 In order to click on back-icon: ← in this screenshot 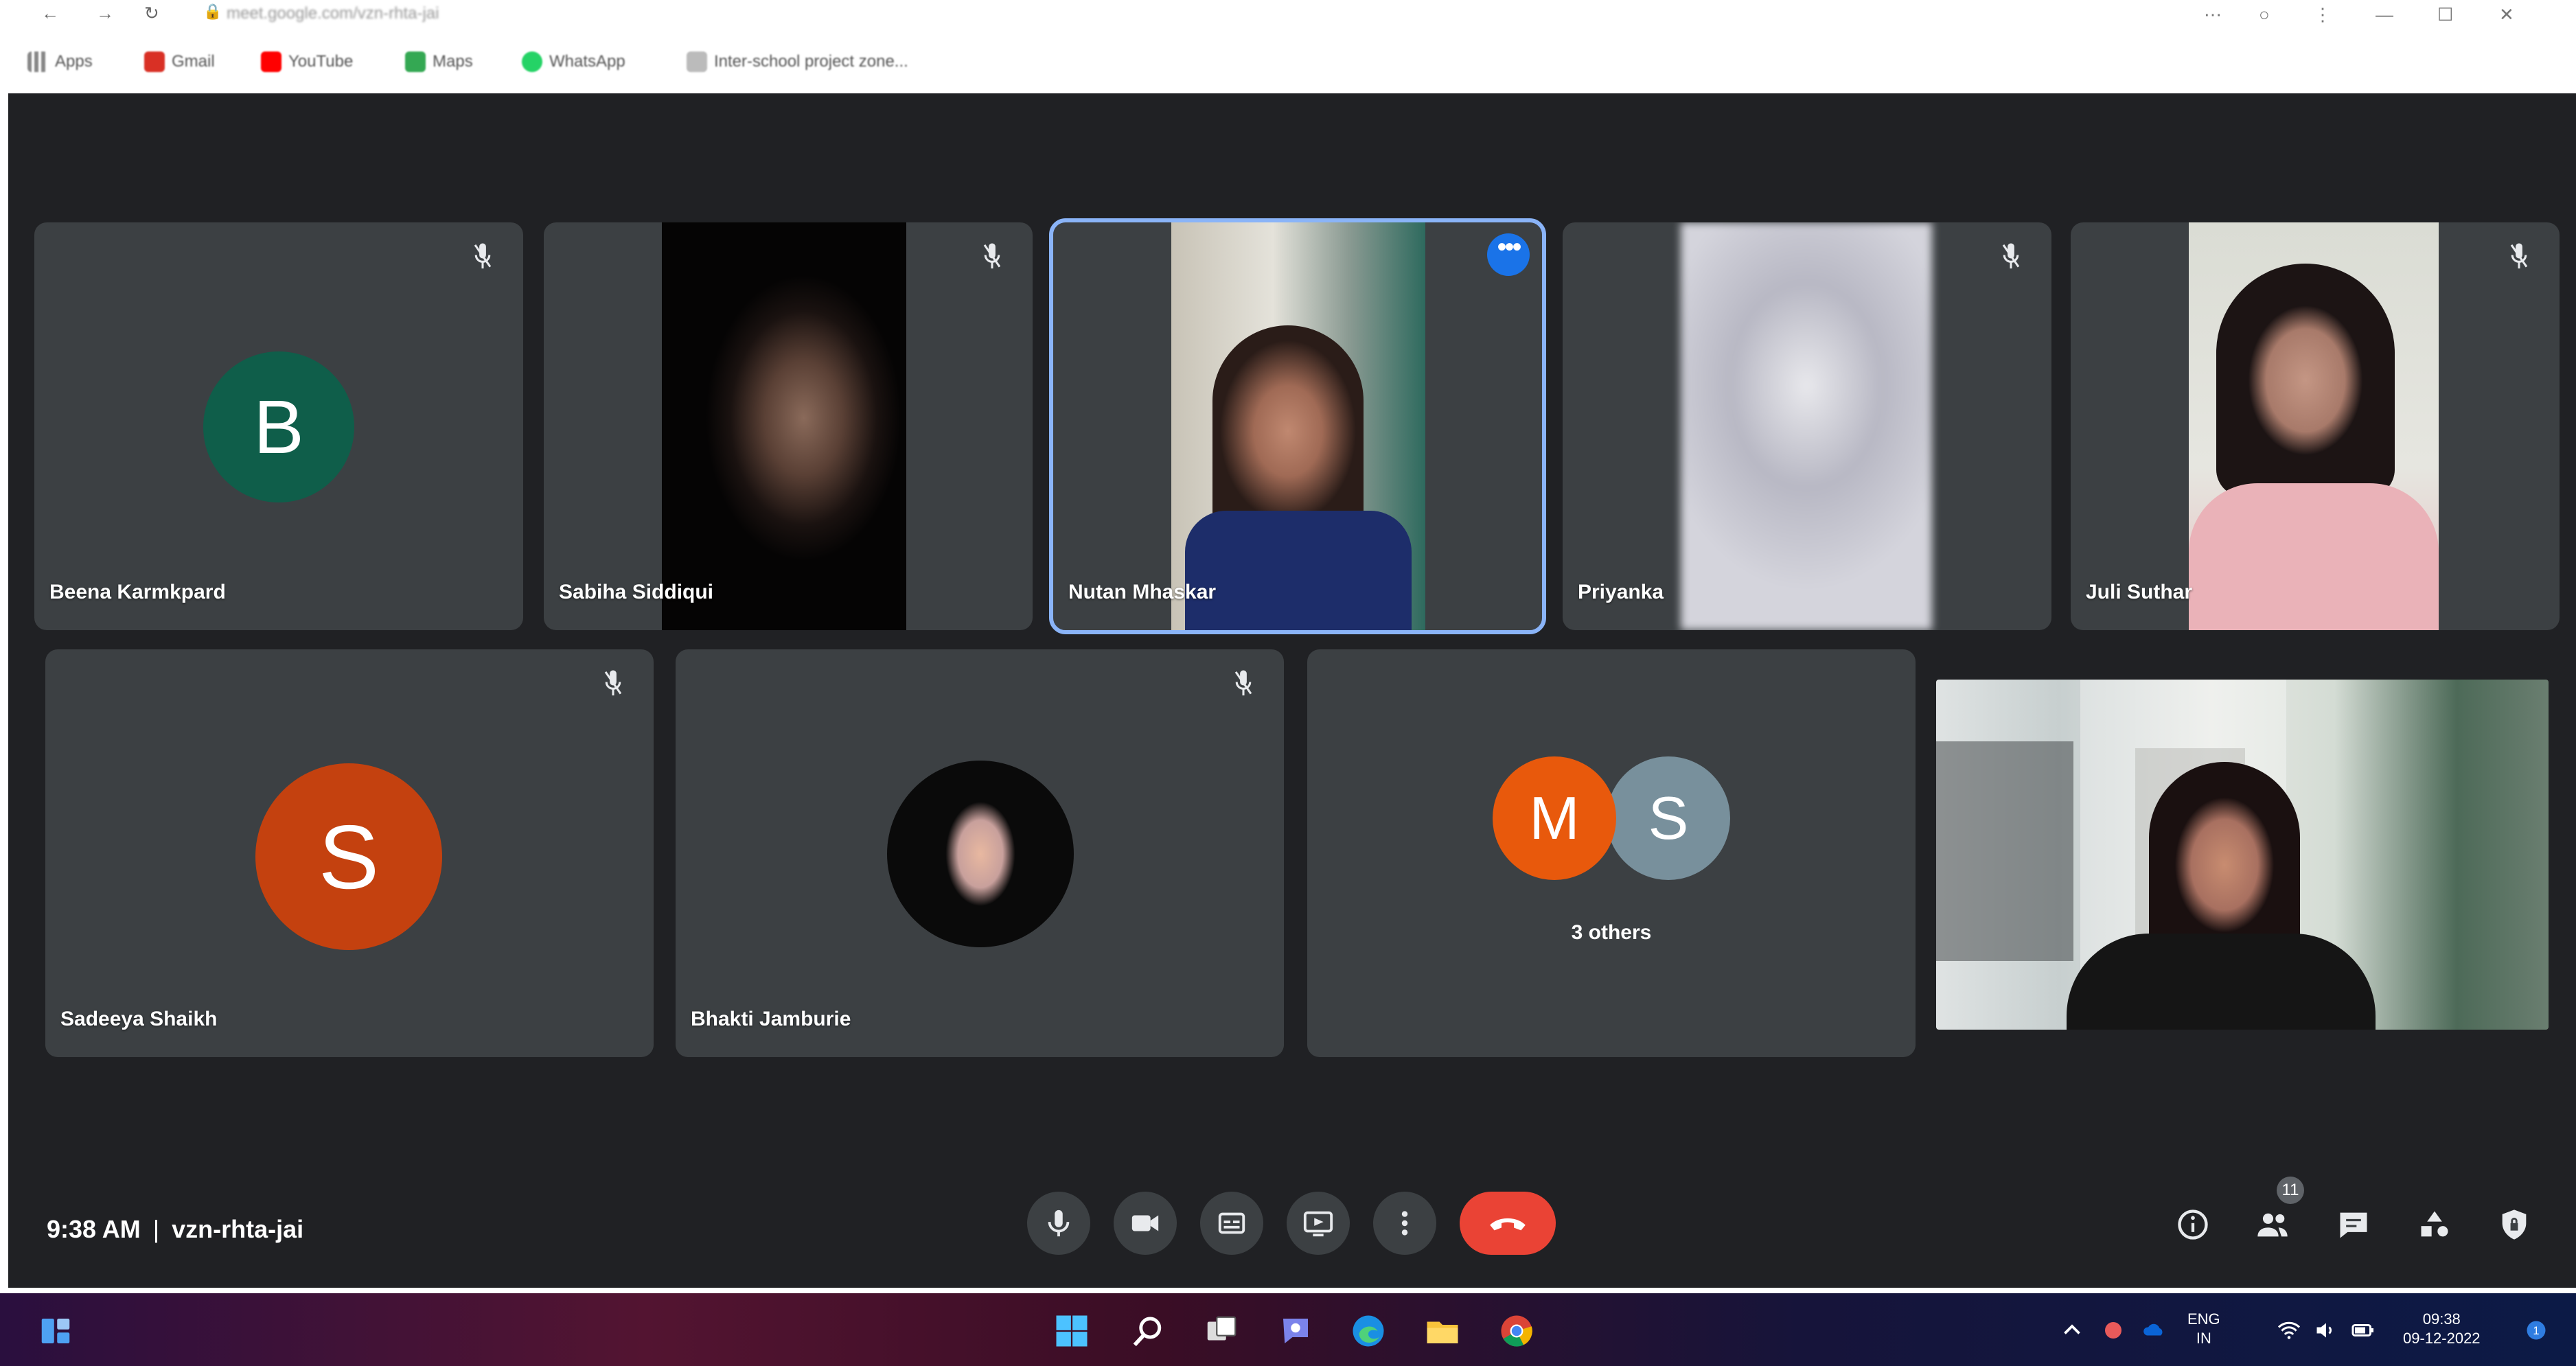, I will do `click(50, 14)`.